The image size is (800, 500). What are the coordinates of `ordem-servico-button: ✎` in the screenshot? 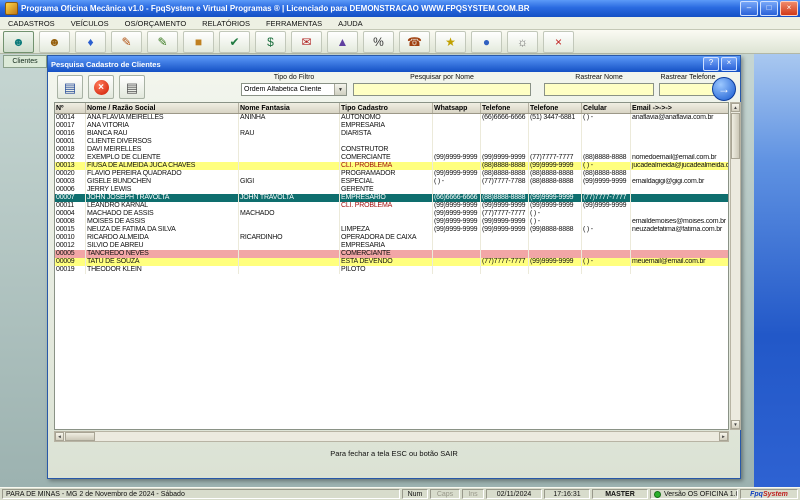 It's located at (126, 41).